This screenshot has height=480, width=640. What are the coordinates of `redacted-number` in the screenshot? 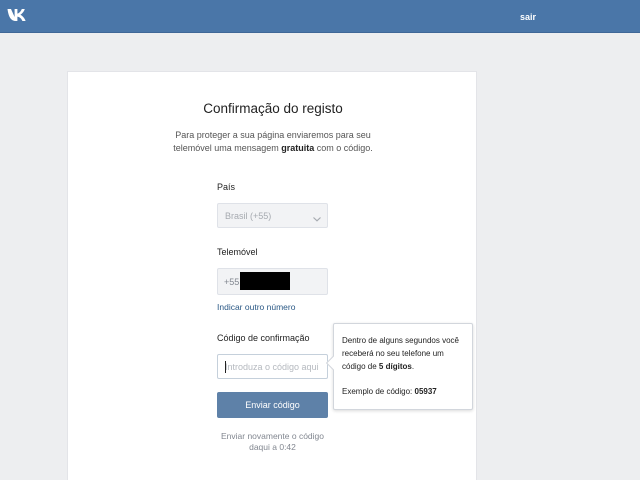 It's located at (265, 281).